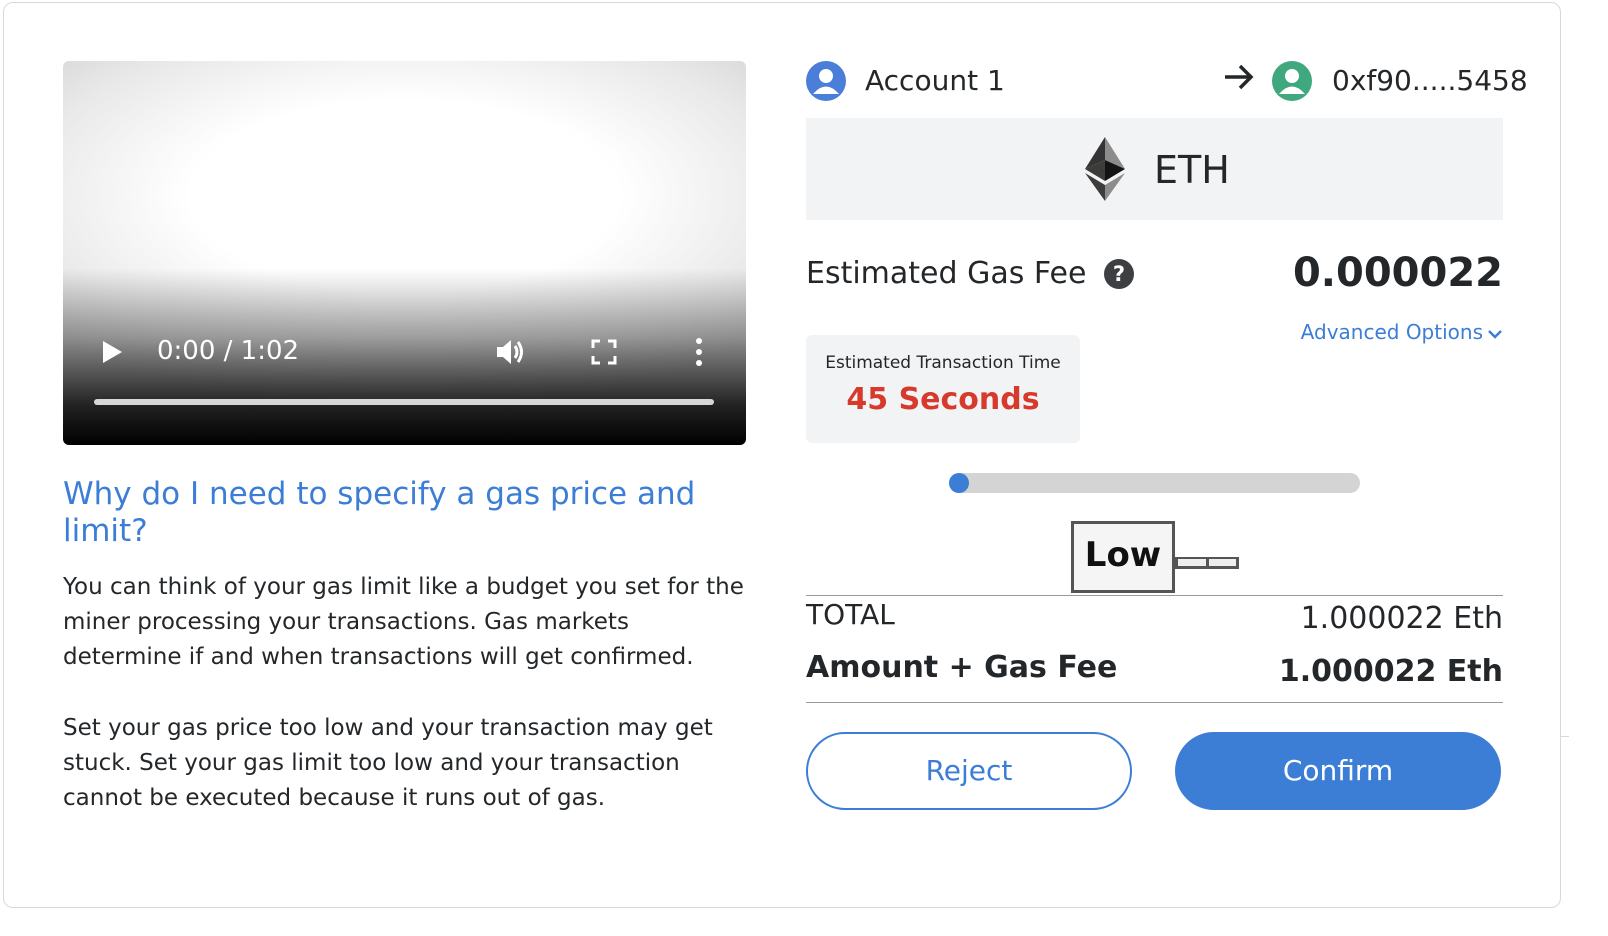 This screenshot has height=936, width=1608. Describe the element at coordinates (1401, 618) in the screenshot. I see `total-value: 1.000022 Eth` at that location.